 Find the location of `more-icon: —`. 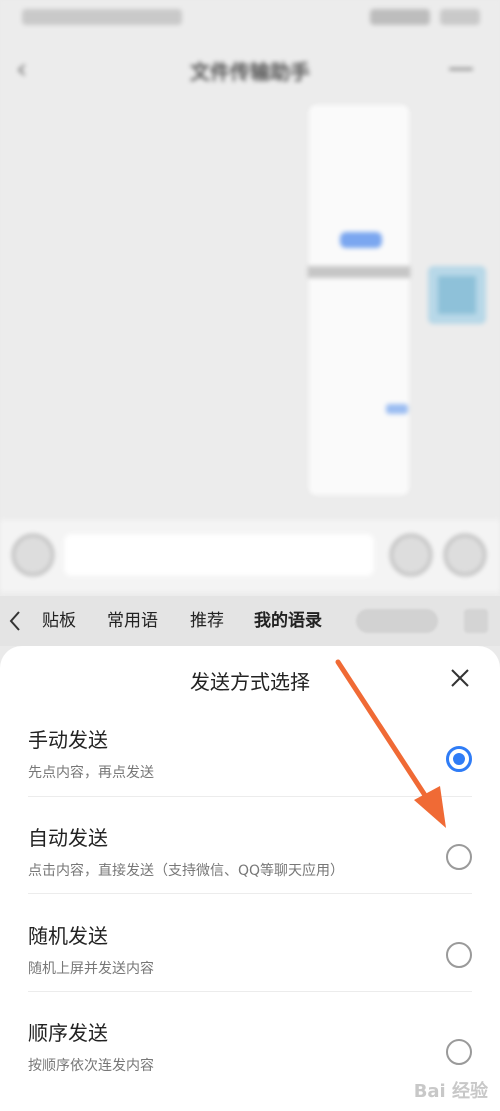

more-icon: — is located at coordinates (461, 68).